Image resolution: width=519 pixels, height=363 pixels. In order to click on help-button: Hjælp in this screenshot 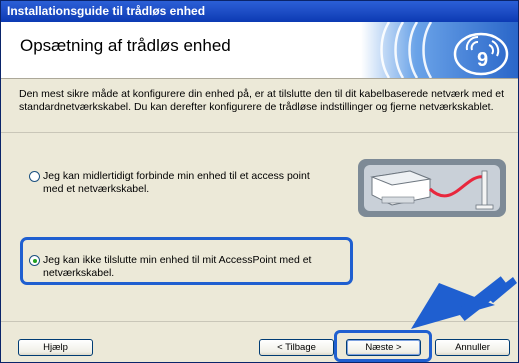, I will do `click(55, 347)`.